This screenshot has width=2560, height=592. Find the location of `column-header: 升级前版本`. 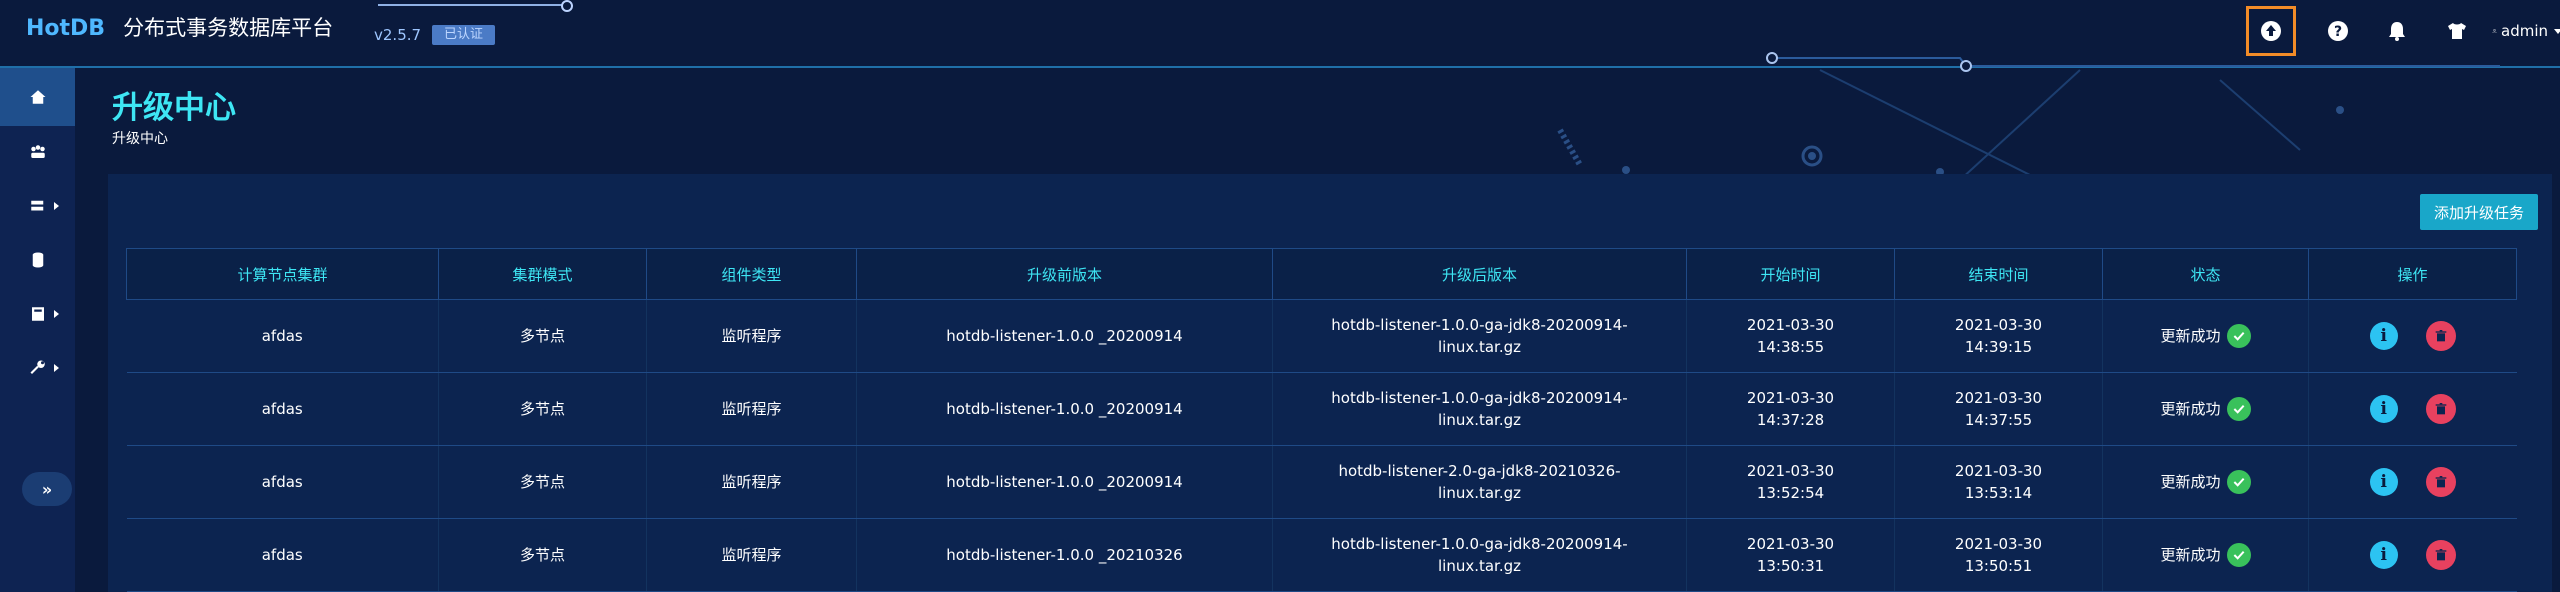

column-header: 升级前版本 is located at coordinates (1064, 274).